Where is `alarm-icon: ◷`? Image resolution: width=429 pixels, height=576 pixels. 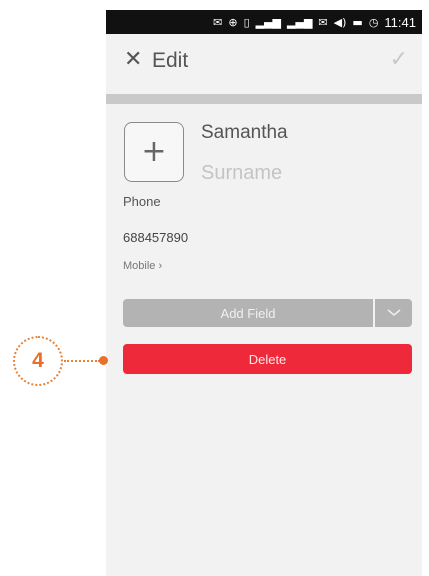
alarm-icon: ◷ is located at coordinates (373, 22).